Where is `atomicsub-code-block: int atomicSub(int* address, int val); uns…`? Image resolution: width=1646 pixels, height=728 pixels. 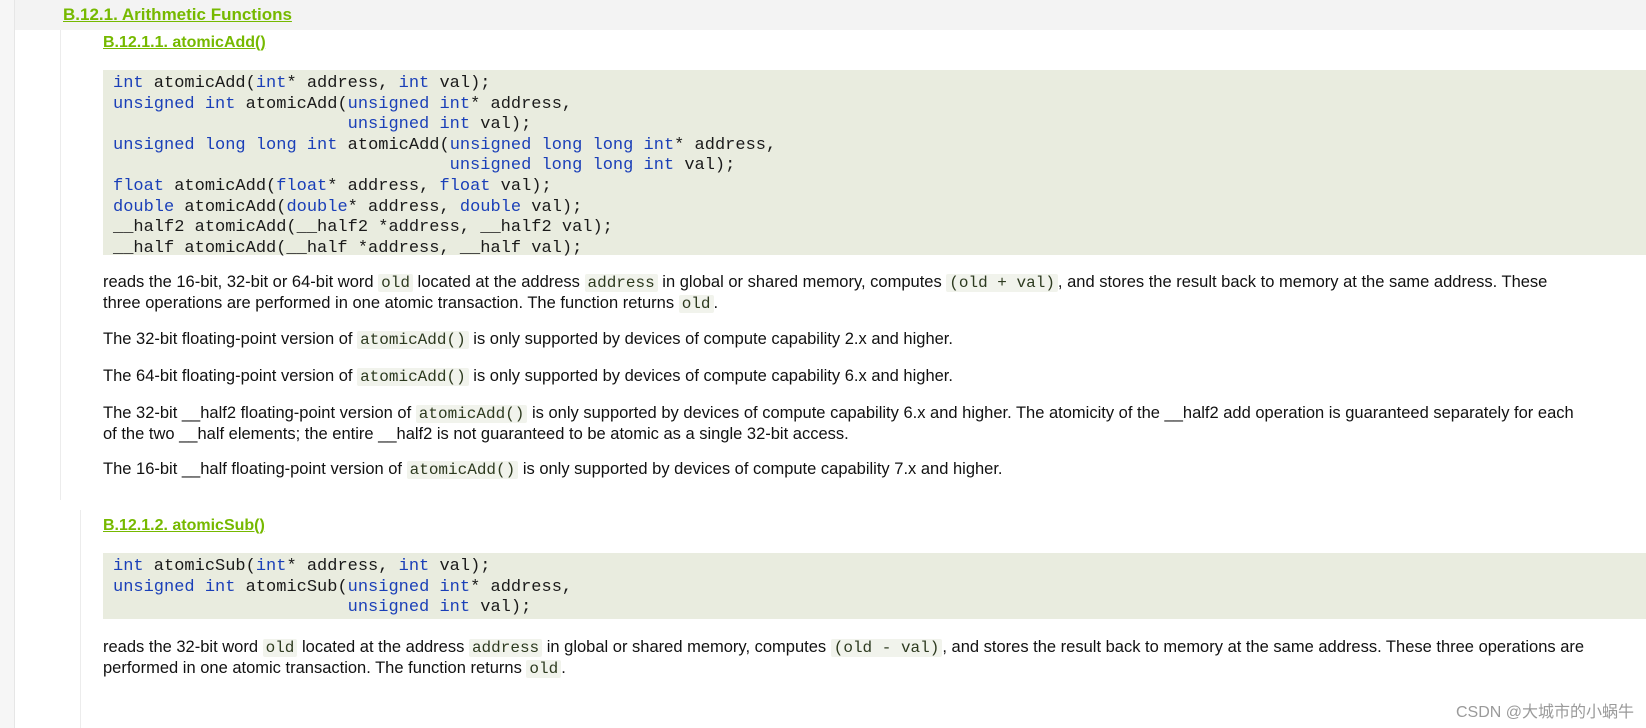
atomicsub-code-block: int atomicSub(int* address, int val); uns… is located at coordinates (874, 586).